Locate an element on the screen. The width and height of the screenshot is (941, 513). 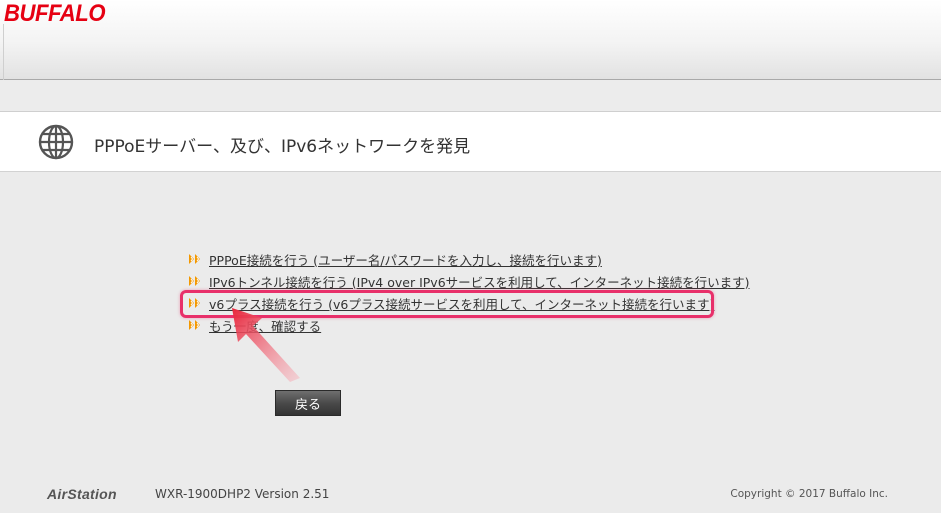
page-title: PPPoEサーバー、及び、IPv6ネットワークを発見 is located at coordinates (282, 147).